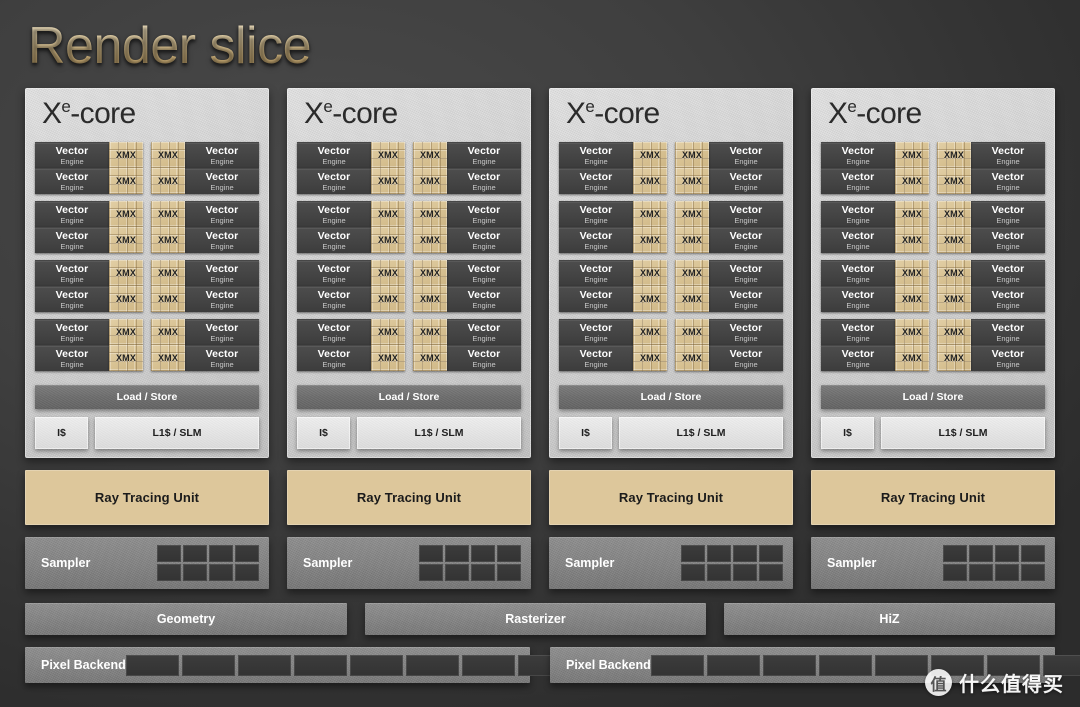  Describe the element at coordinates (147, 497) in the screenshot. I see `ray-tracing-unit-label: Ray Tracing Unit` at that location.